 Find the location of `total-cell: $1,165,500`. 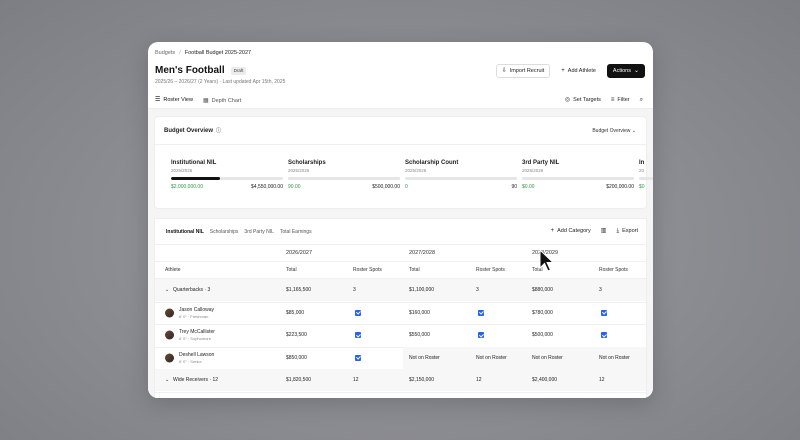

total-cell: $1,165,500 is located at coordinates (299, 290).